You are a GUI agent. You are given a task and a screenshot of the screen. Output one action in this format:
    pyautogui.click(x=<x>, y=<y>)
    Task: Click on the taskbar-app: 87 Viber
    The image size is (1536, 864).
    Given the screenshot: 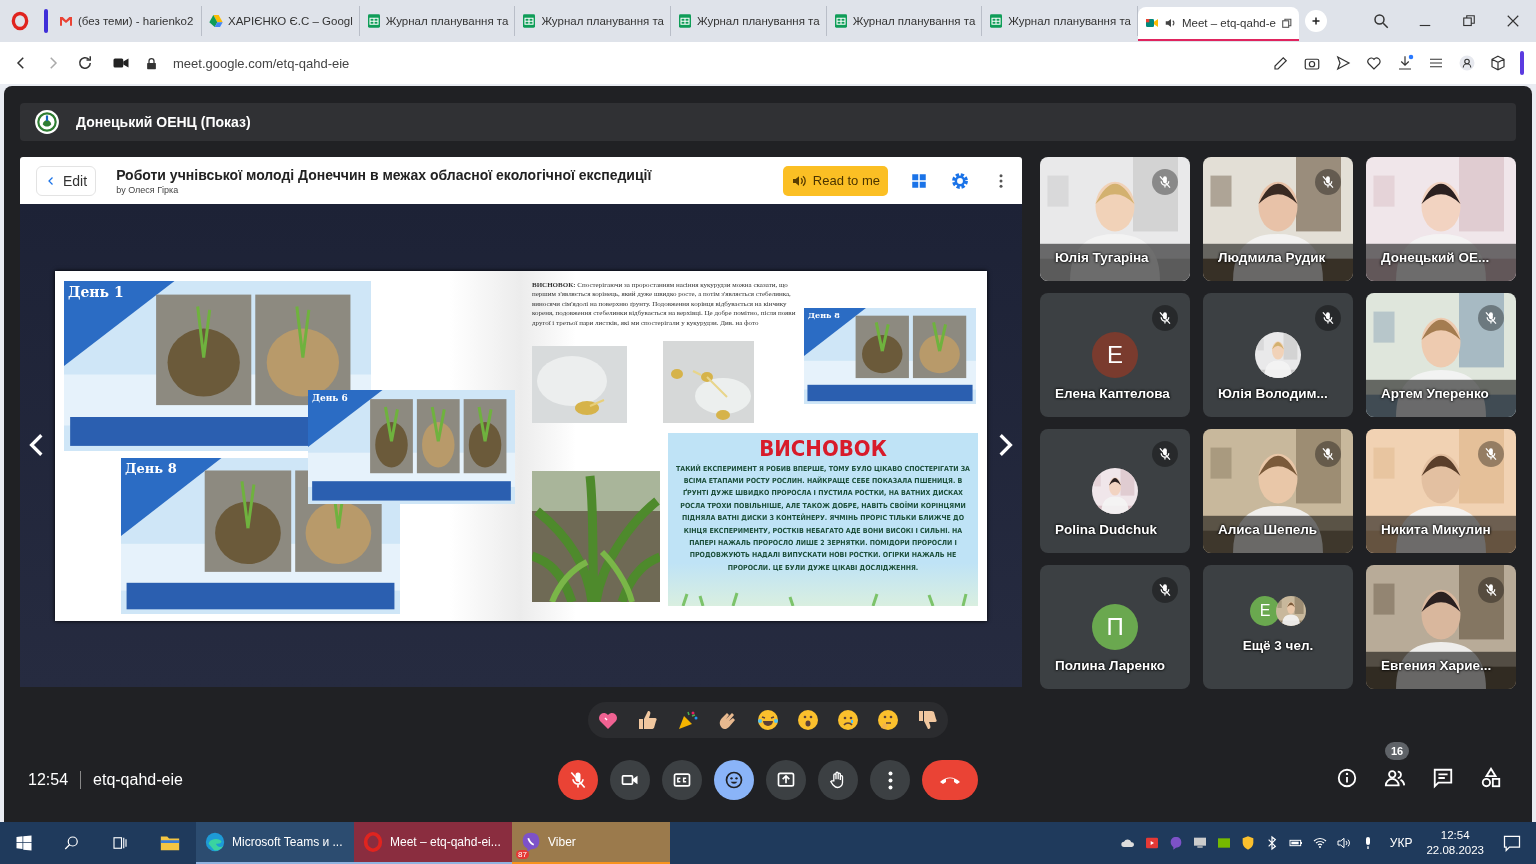 What is the action you would take?
    pyautogui.click(x=591, y=843)
    